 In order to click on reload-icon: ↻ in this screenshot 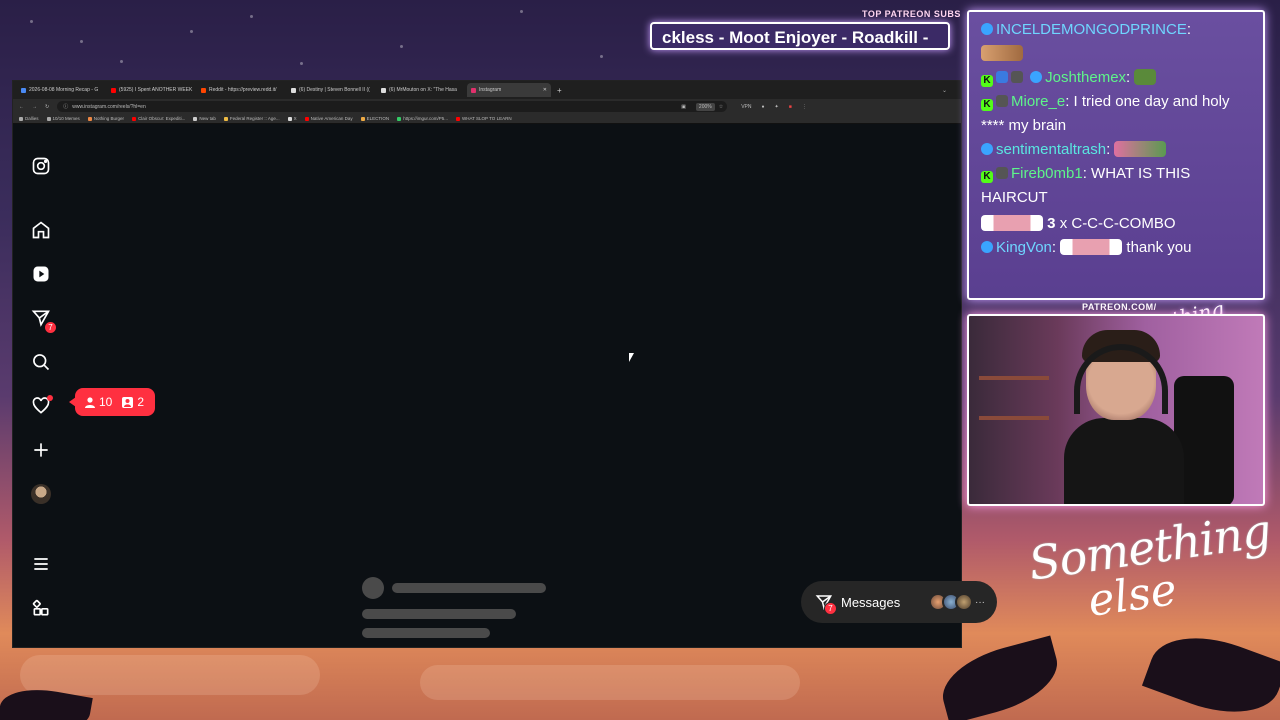, I will do `click(47, 107)`.